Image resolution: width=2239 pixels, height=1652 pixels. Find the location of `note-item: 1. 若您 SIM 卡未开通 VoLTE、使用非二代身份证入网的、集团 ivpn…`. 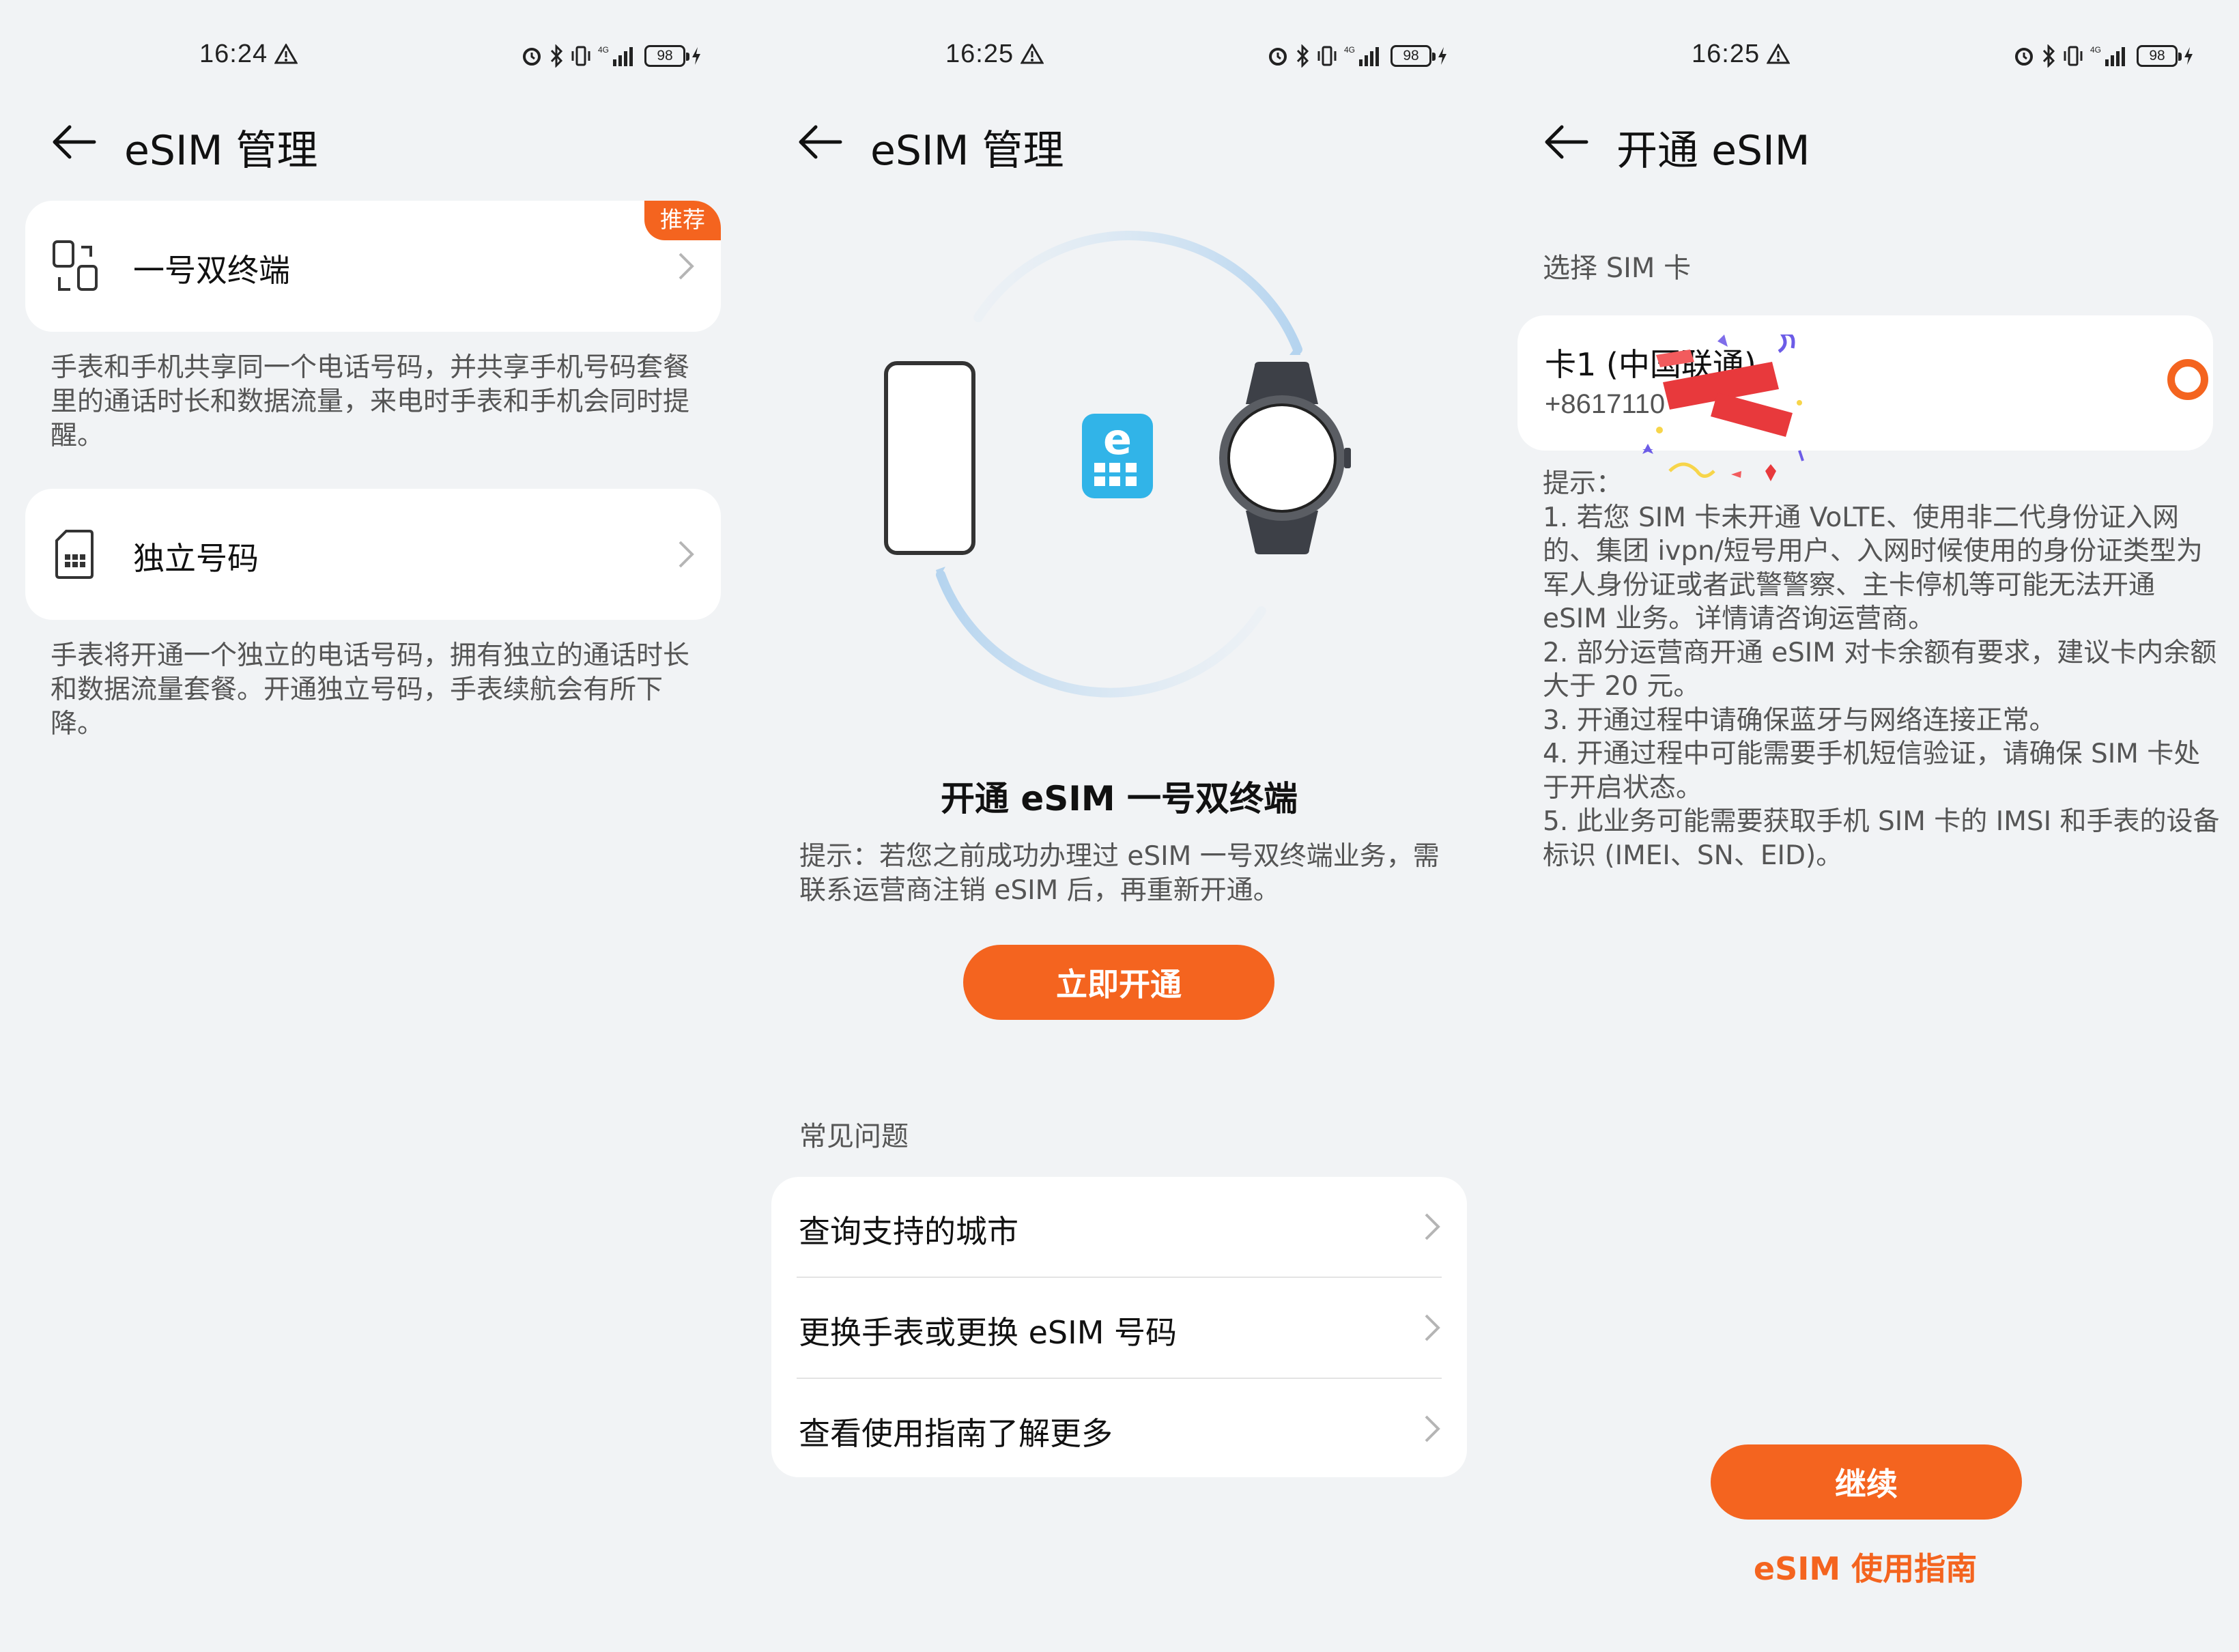

note-item: 1. 若您 SIM 卡未开通 VoLTE、使用非二代身份证入网的、集团 ivpn… is located at coordinates (1873, 568).